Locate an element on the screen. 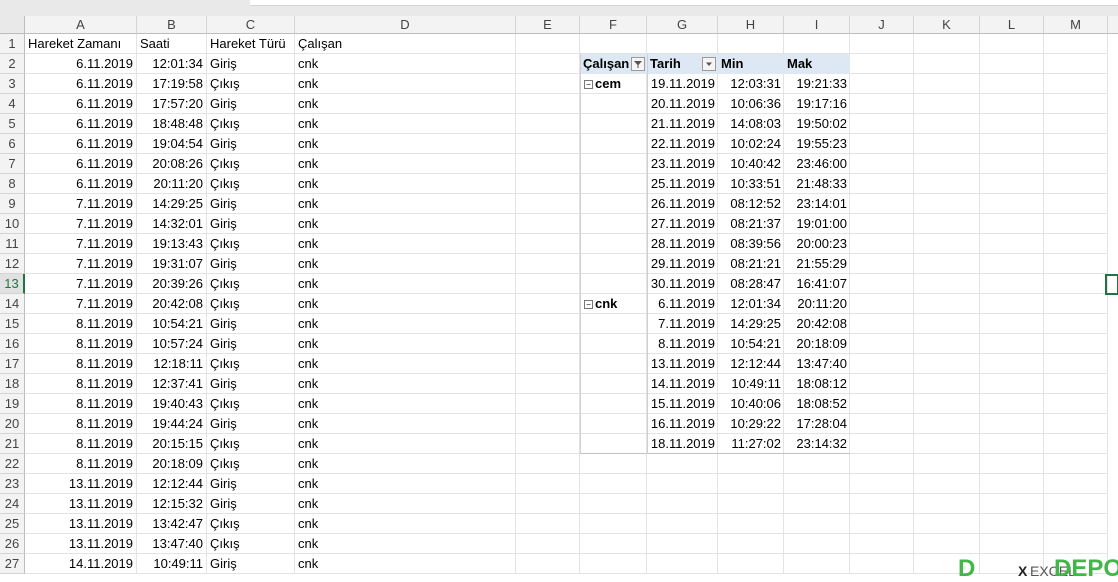 The image size is (1118, 582). date-dropdown-icon is located at coordinates (709, 64).